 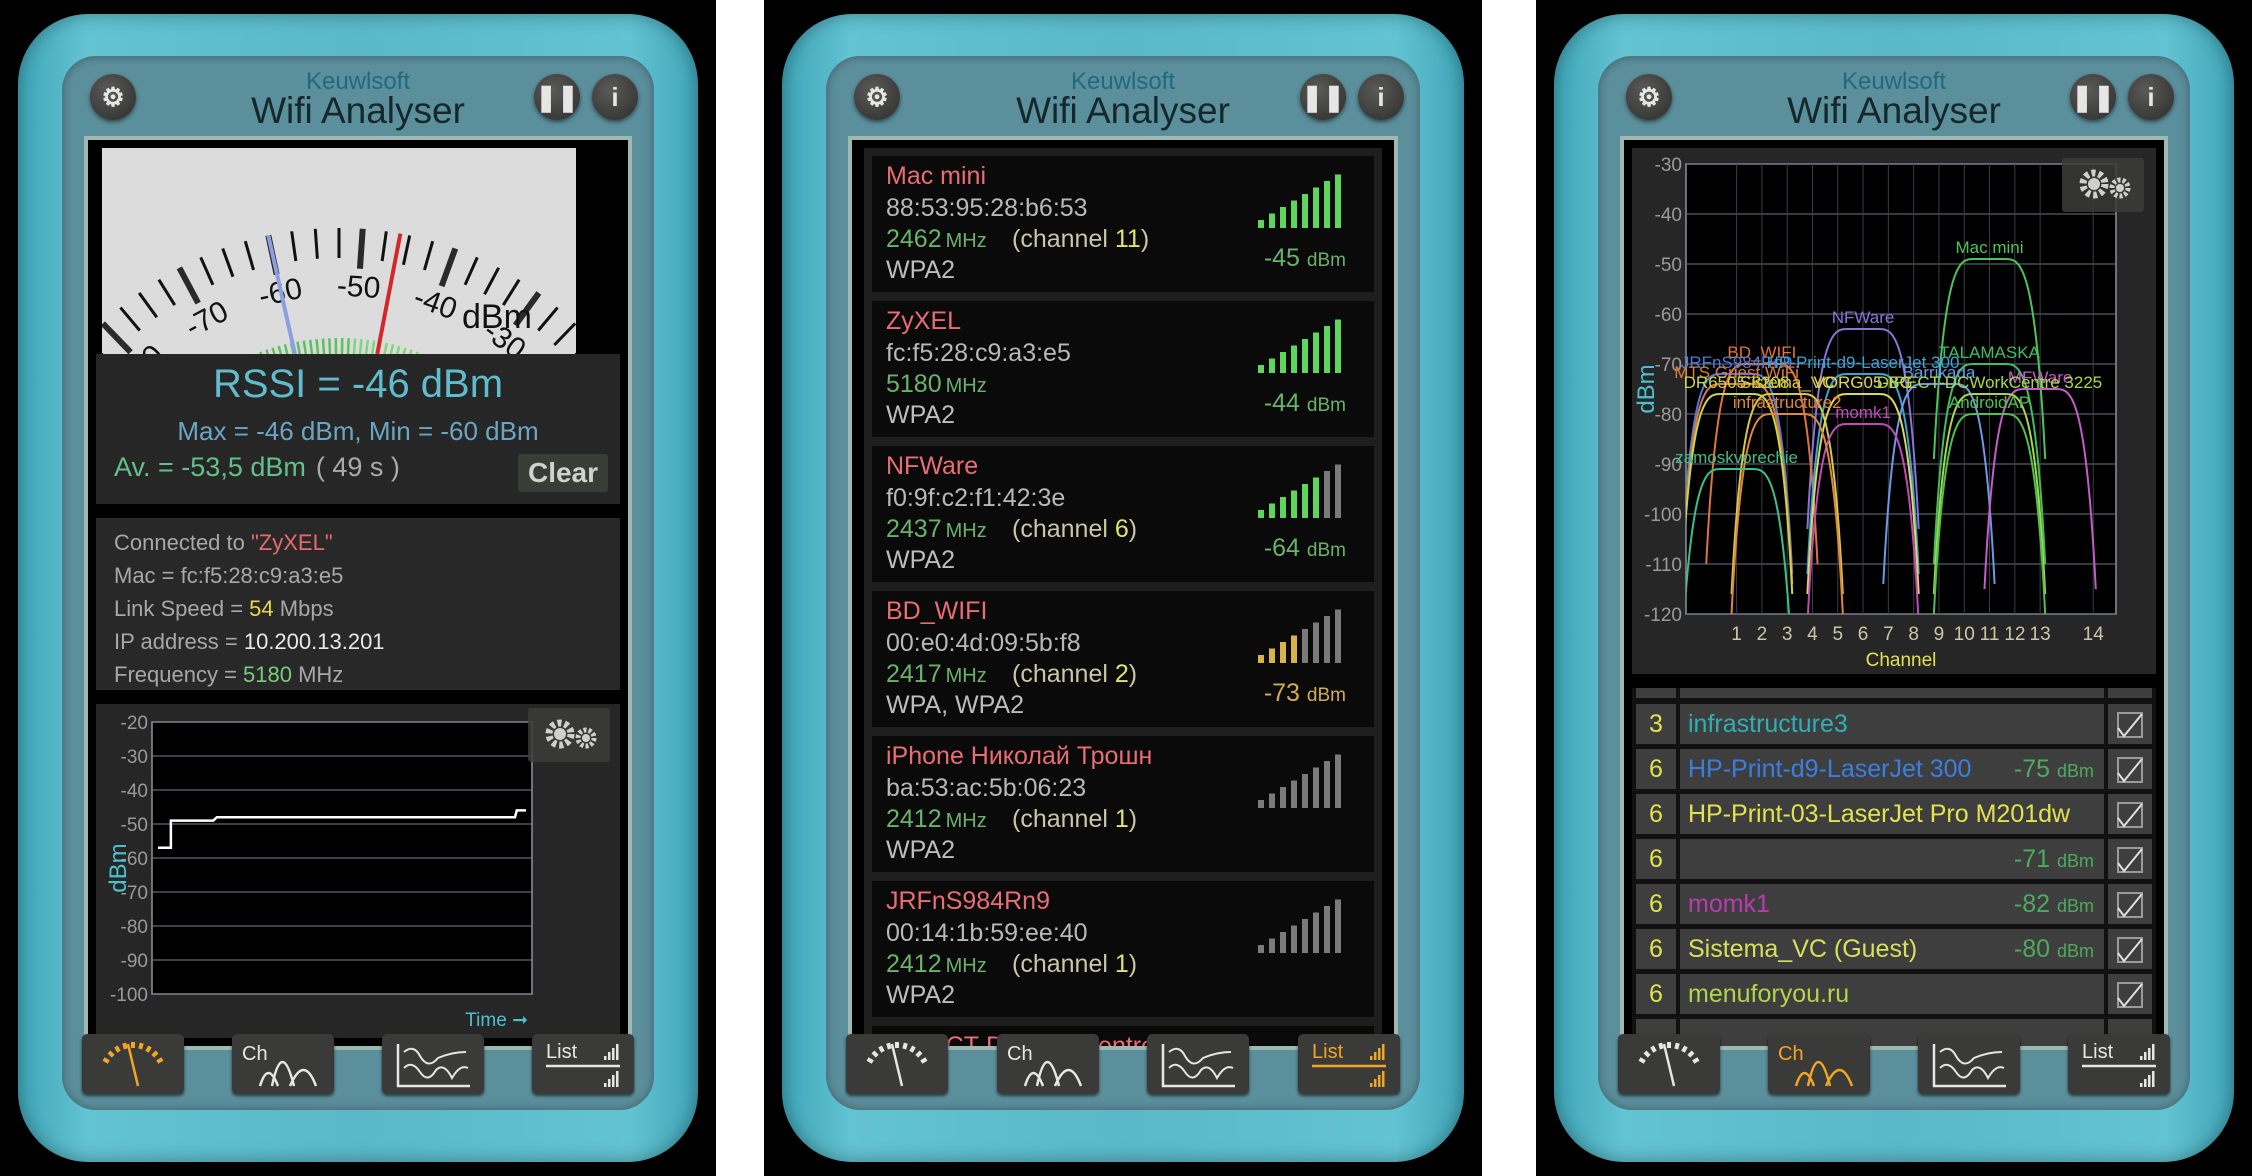 What do you see at coordinates (1894, 814) in the screenshot?
I see `channel-row: 6 HP-Print-03-LaserJet Pro M201dw` at bounding box center [1894, 814].